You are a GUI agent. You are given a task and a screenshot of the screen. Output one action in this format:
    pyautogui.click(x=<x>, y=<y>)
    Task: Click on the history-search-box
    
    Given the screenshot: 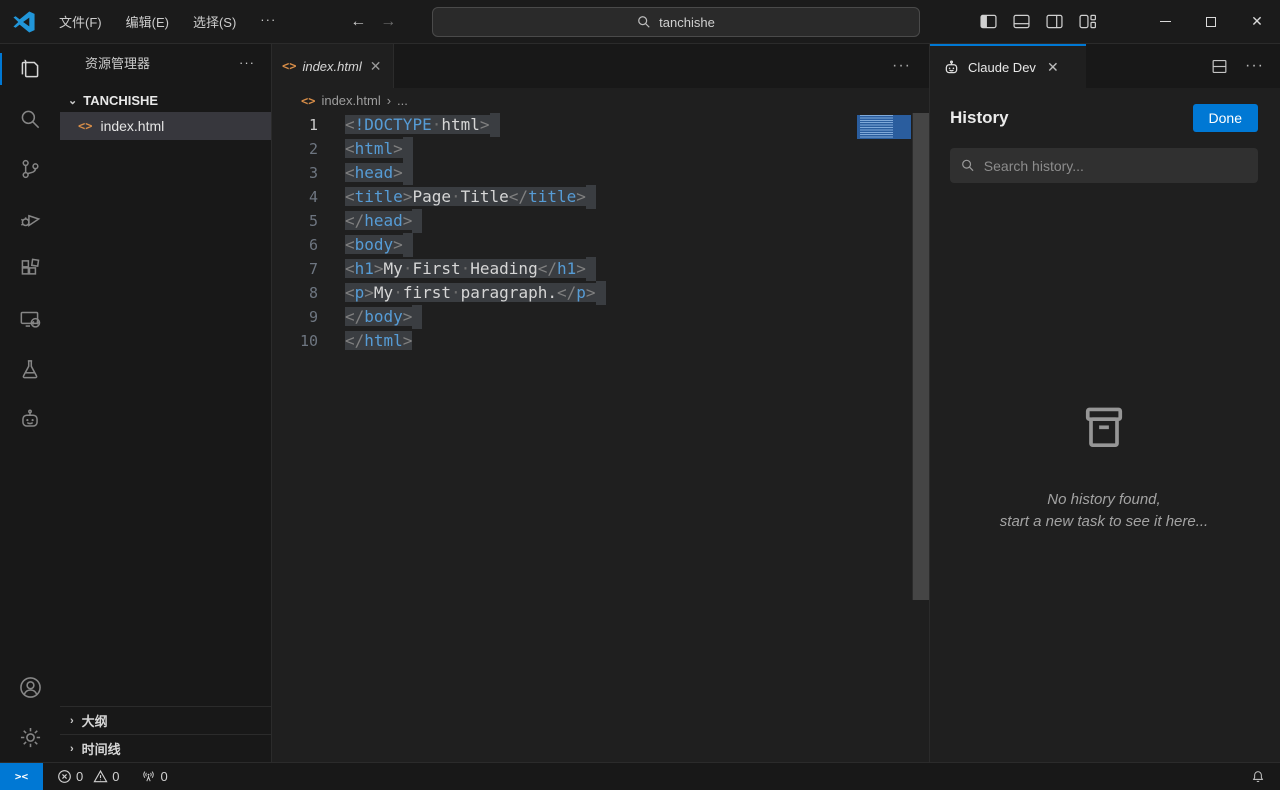 What is the action you would take?
    pyautogui.click(x=1104, y=165)
    